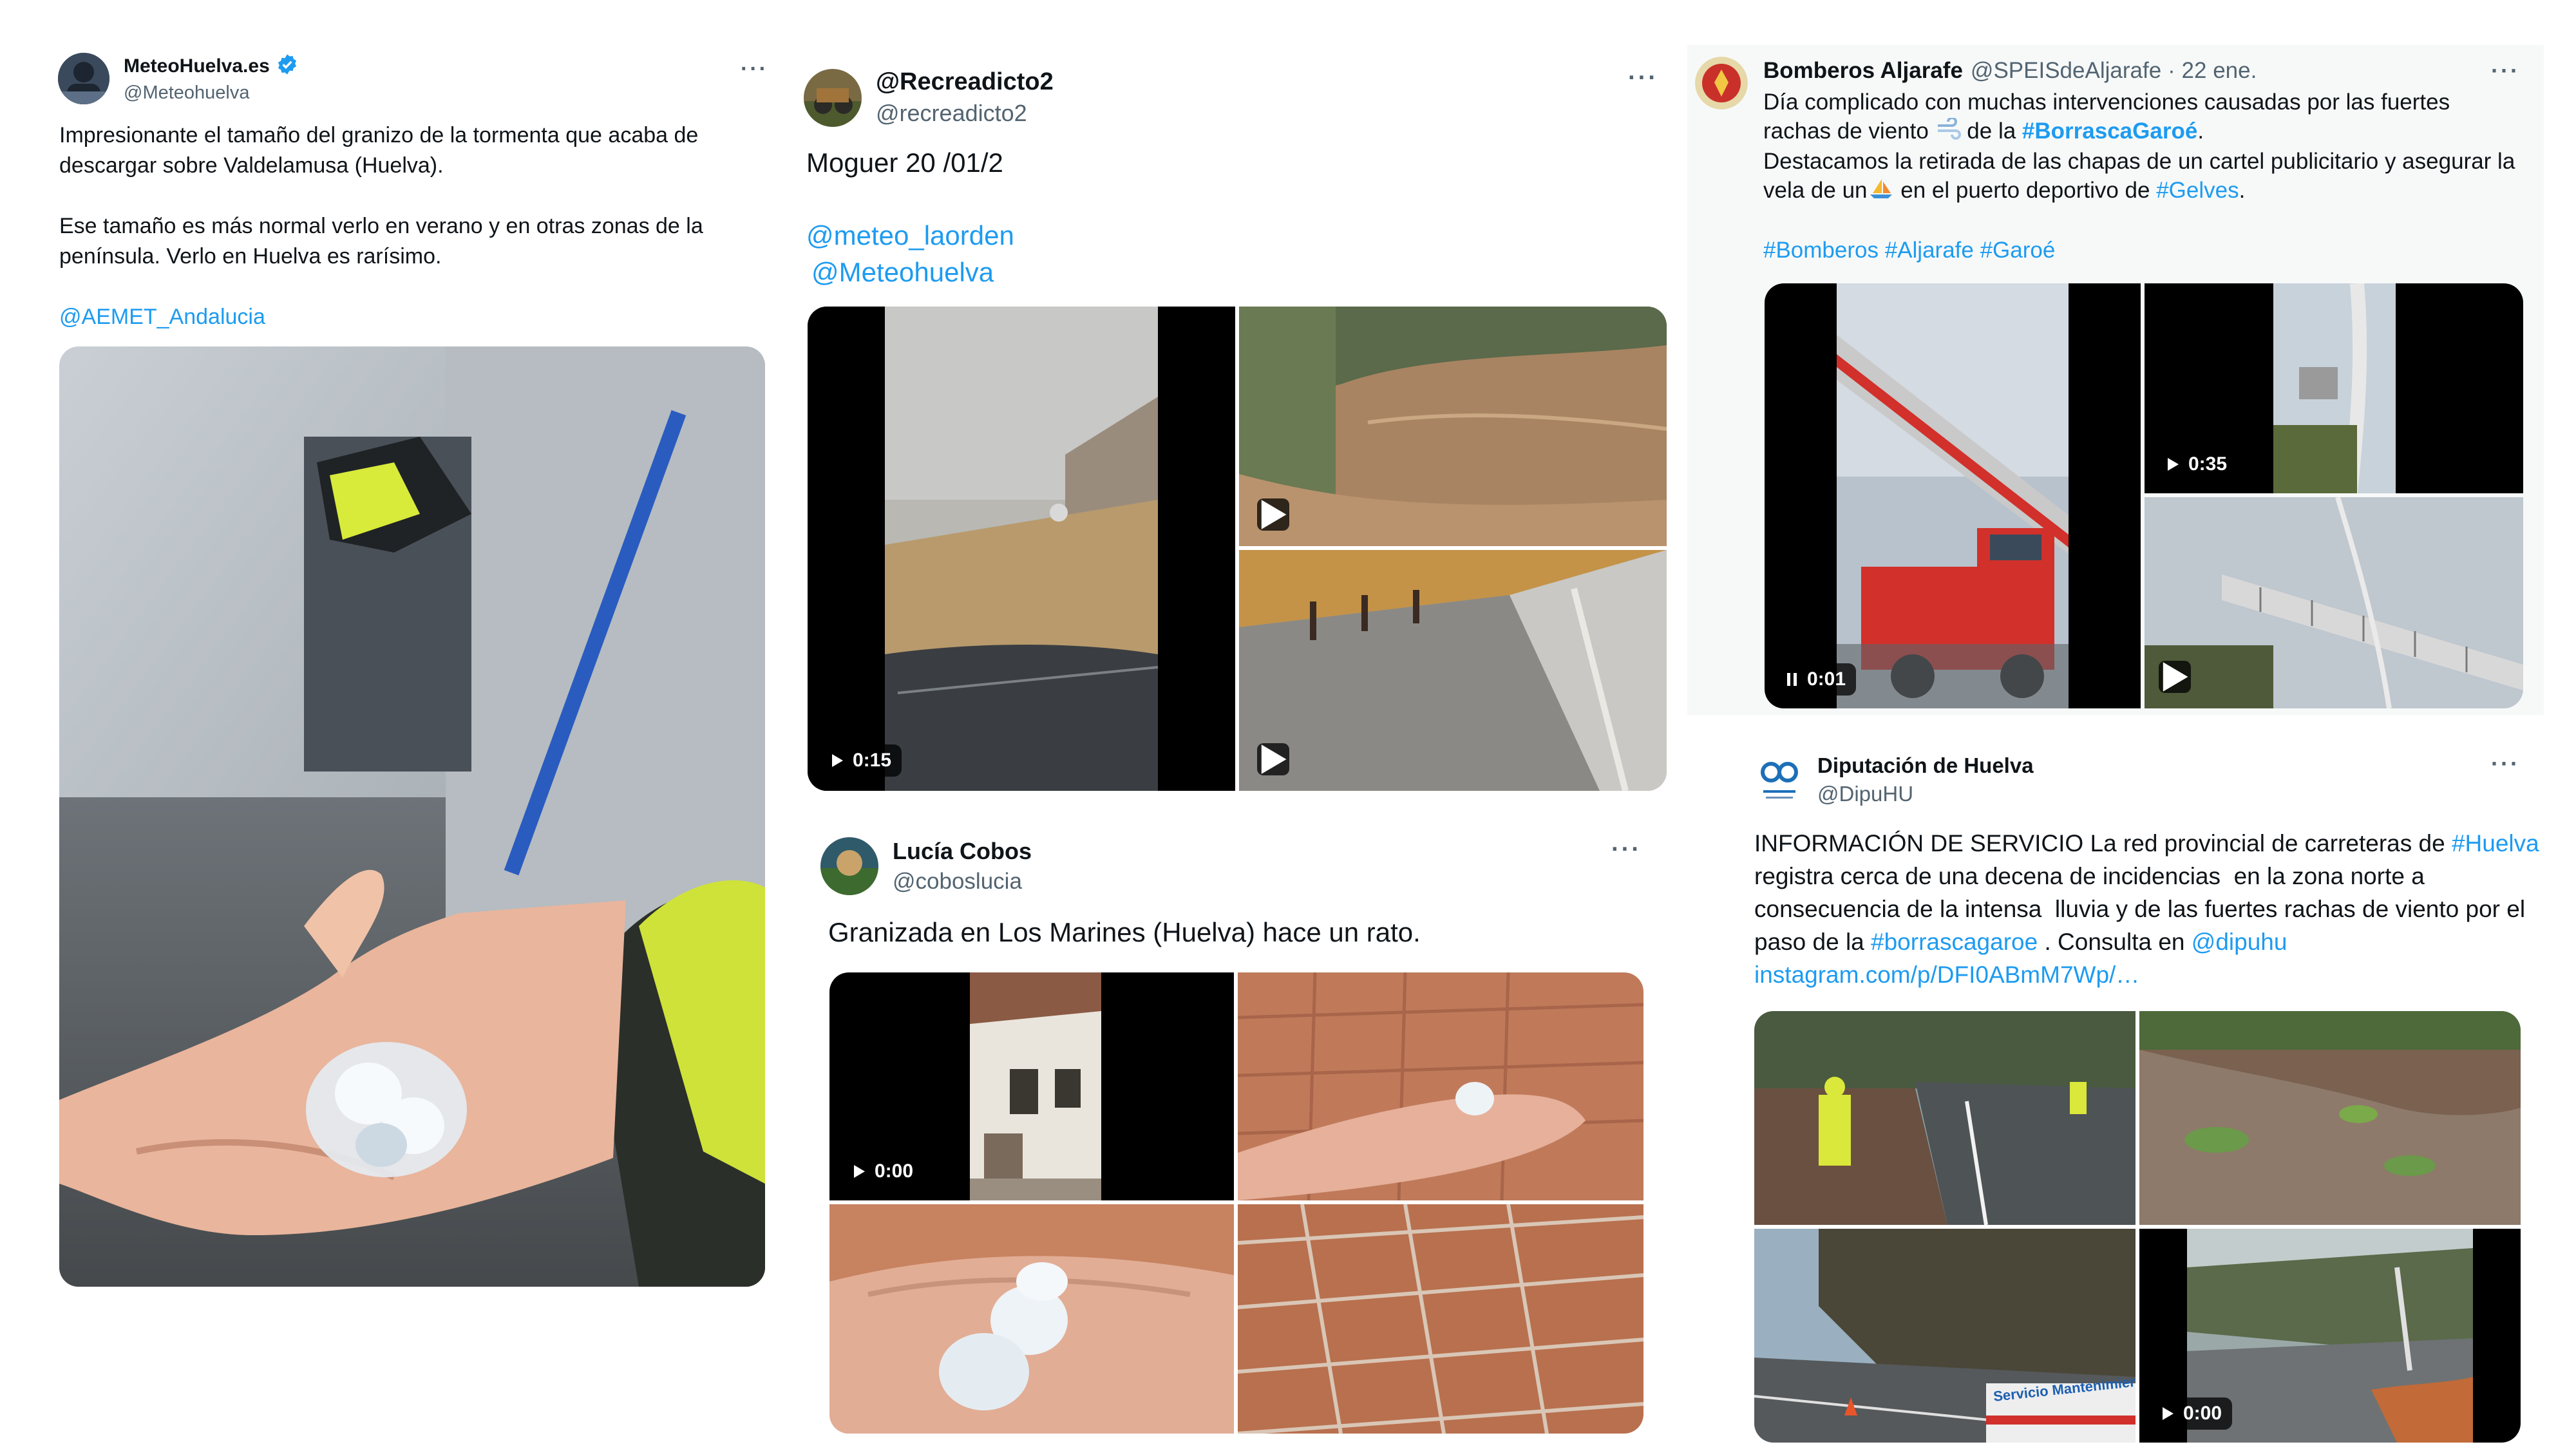 This screenshot has height=1449, width=2576. I want to click on sailboat-emoji-icon, so click(1881, 192).